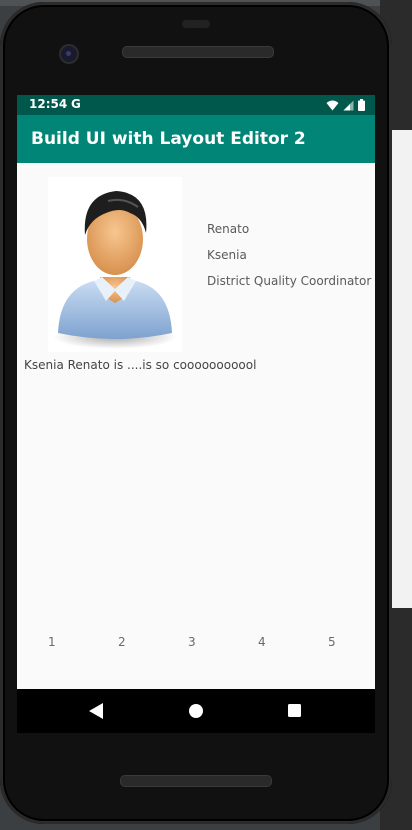 The height and width of the screenshot is (830, 412). I want to click on home-icon, so click(196, 711).